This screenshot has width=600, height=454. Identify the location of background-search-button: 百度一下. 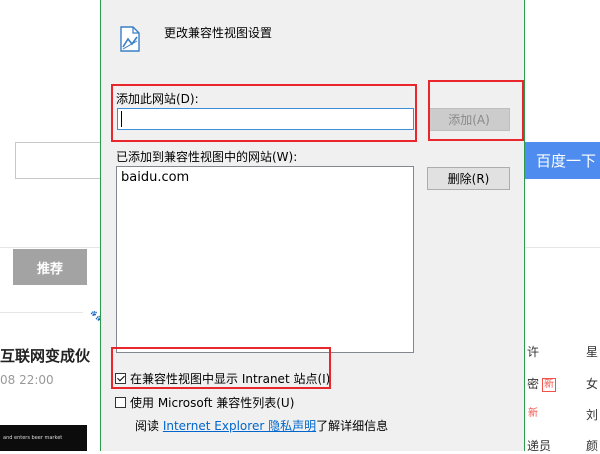
(562, 160).